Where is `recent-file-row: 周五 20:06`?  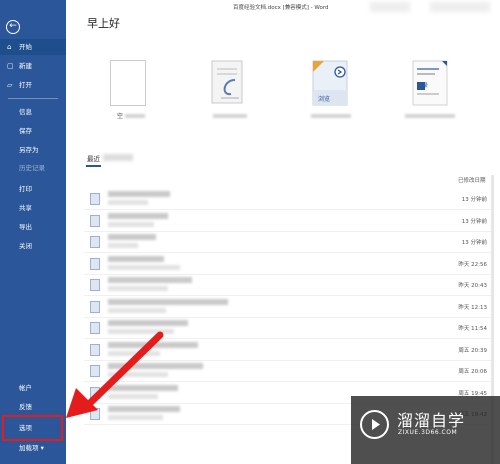 recent-file-row: 周五 20:06 is located at coordinates (292, 371).